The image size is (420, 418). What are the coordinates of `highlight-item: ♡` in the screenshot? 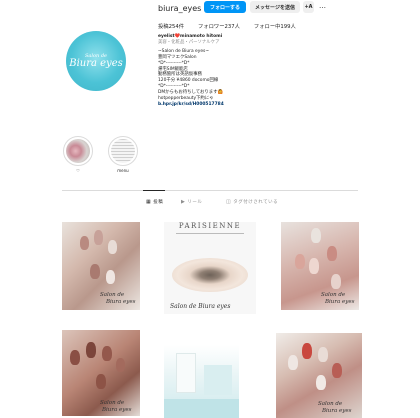 It's located at (78, 154).